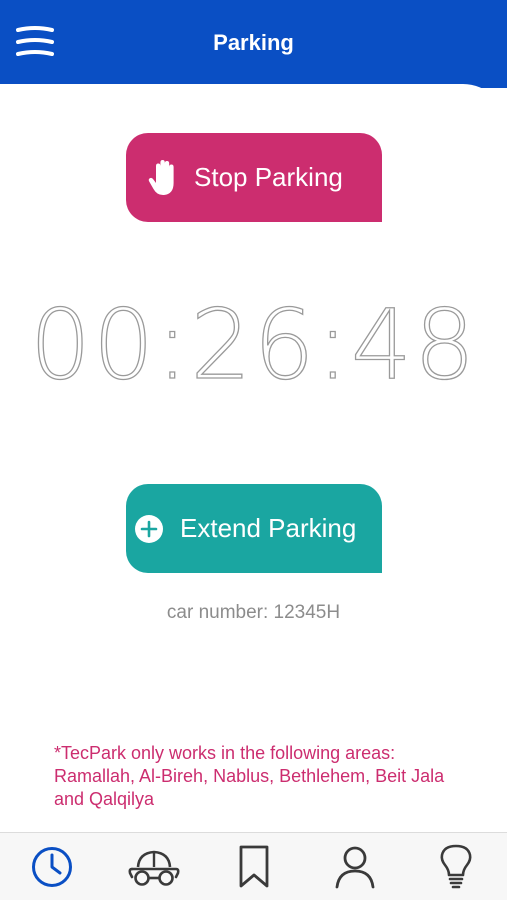 This screenshot has height=900, width=507. I want to click on app-header: Parking, so click(253, 44).